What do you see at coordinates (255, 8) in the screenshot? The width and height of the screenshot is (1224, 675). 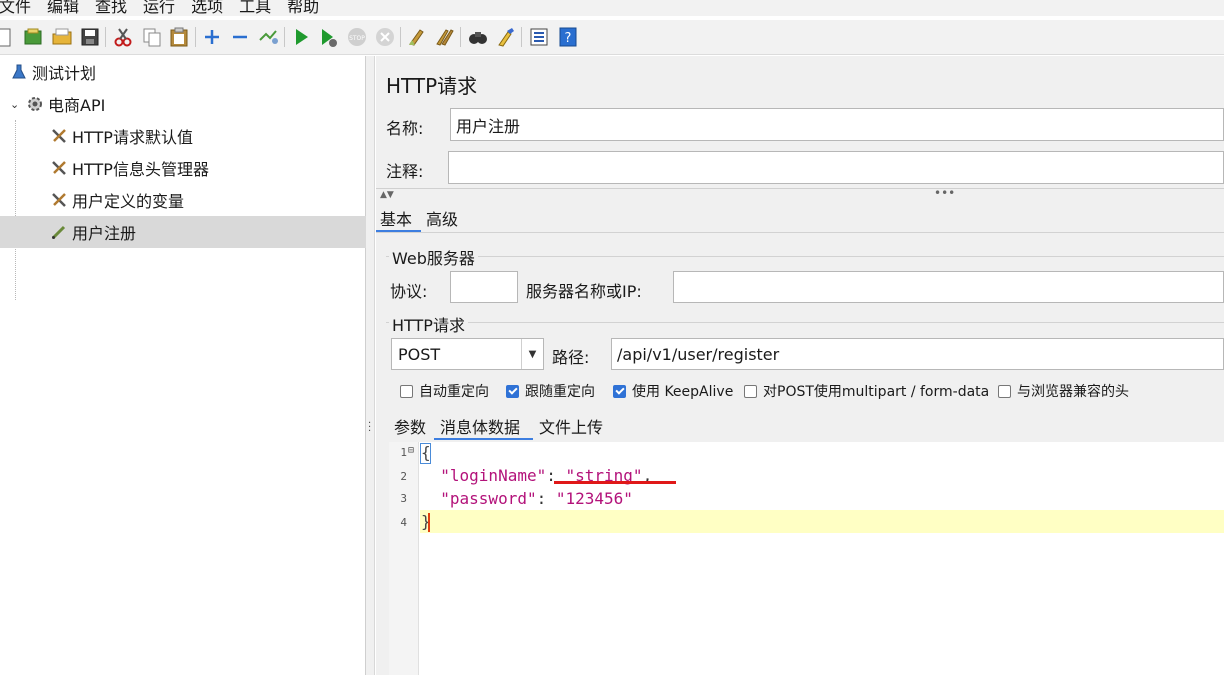 I see `menu-tools: 工具` at bounding box center [255, 8].